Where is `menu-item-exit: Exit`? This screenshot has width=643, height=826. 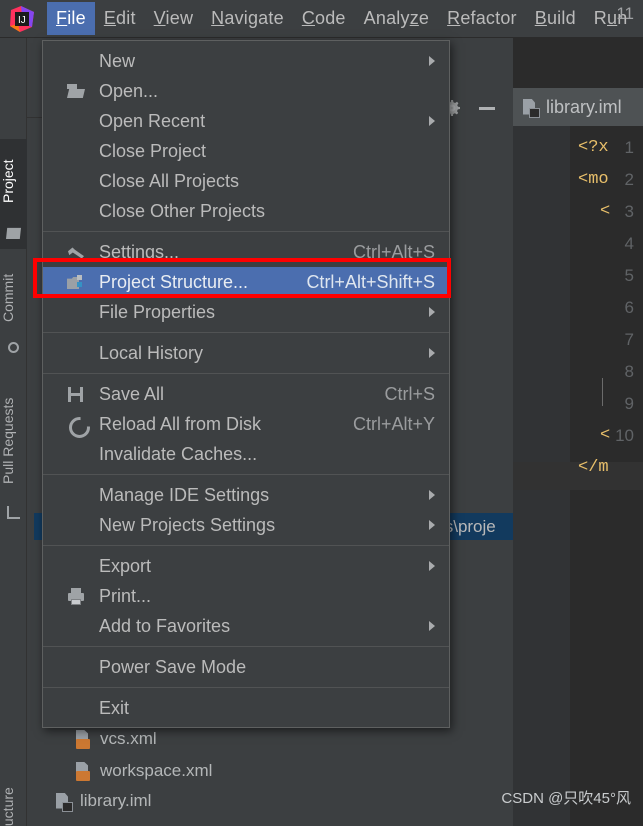 menu-item-exit: Exit is located at coordinates (246, 708).